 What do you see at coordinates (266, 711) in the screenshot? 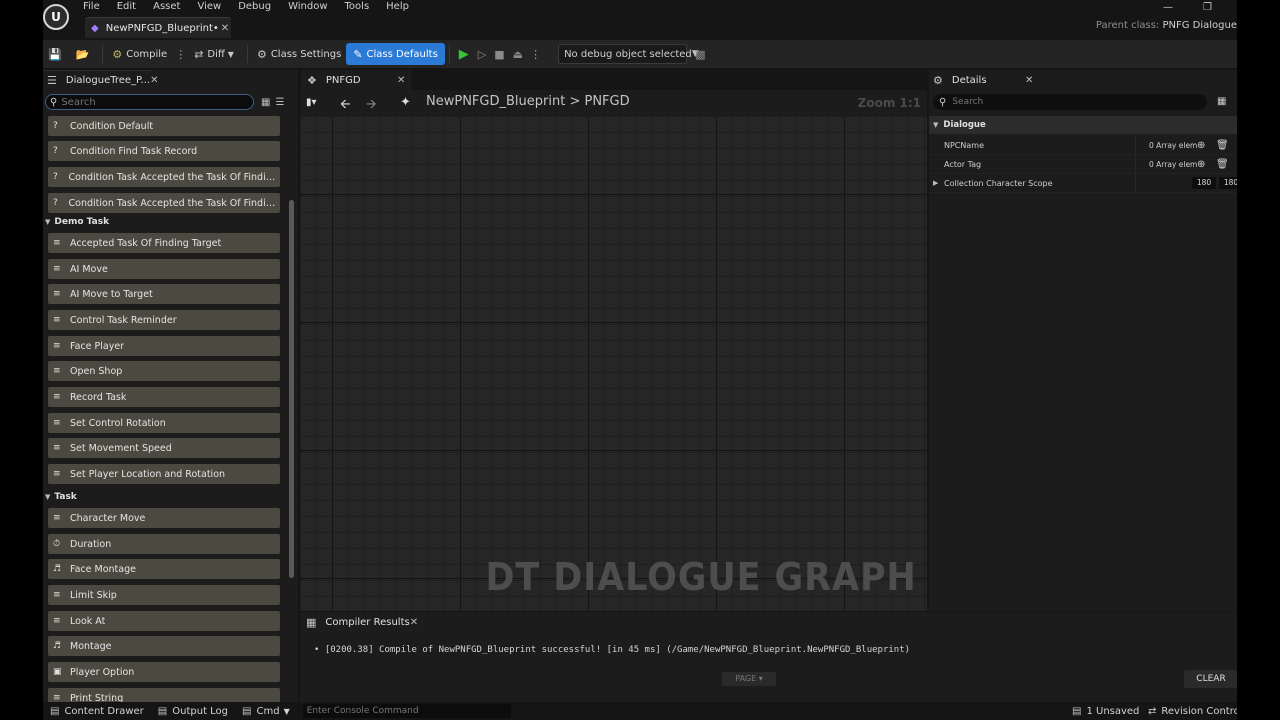
I see `cmd-button: ▤ Cmd ▼` at bounding box center [266, 711].